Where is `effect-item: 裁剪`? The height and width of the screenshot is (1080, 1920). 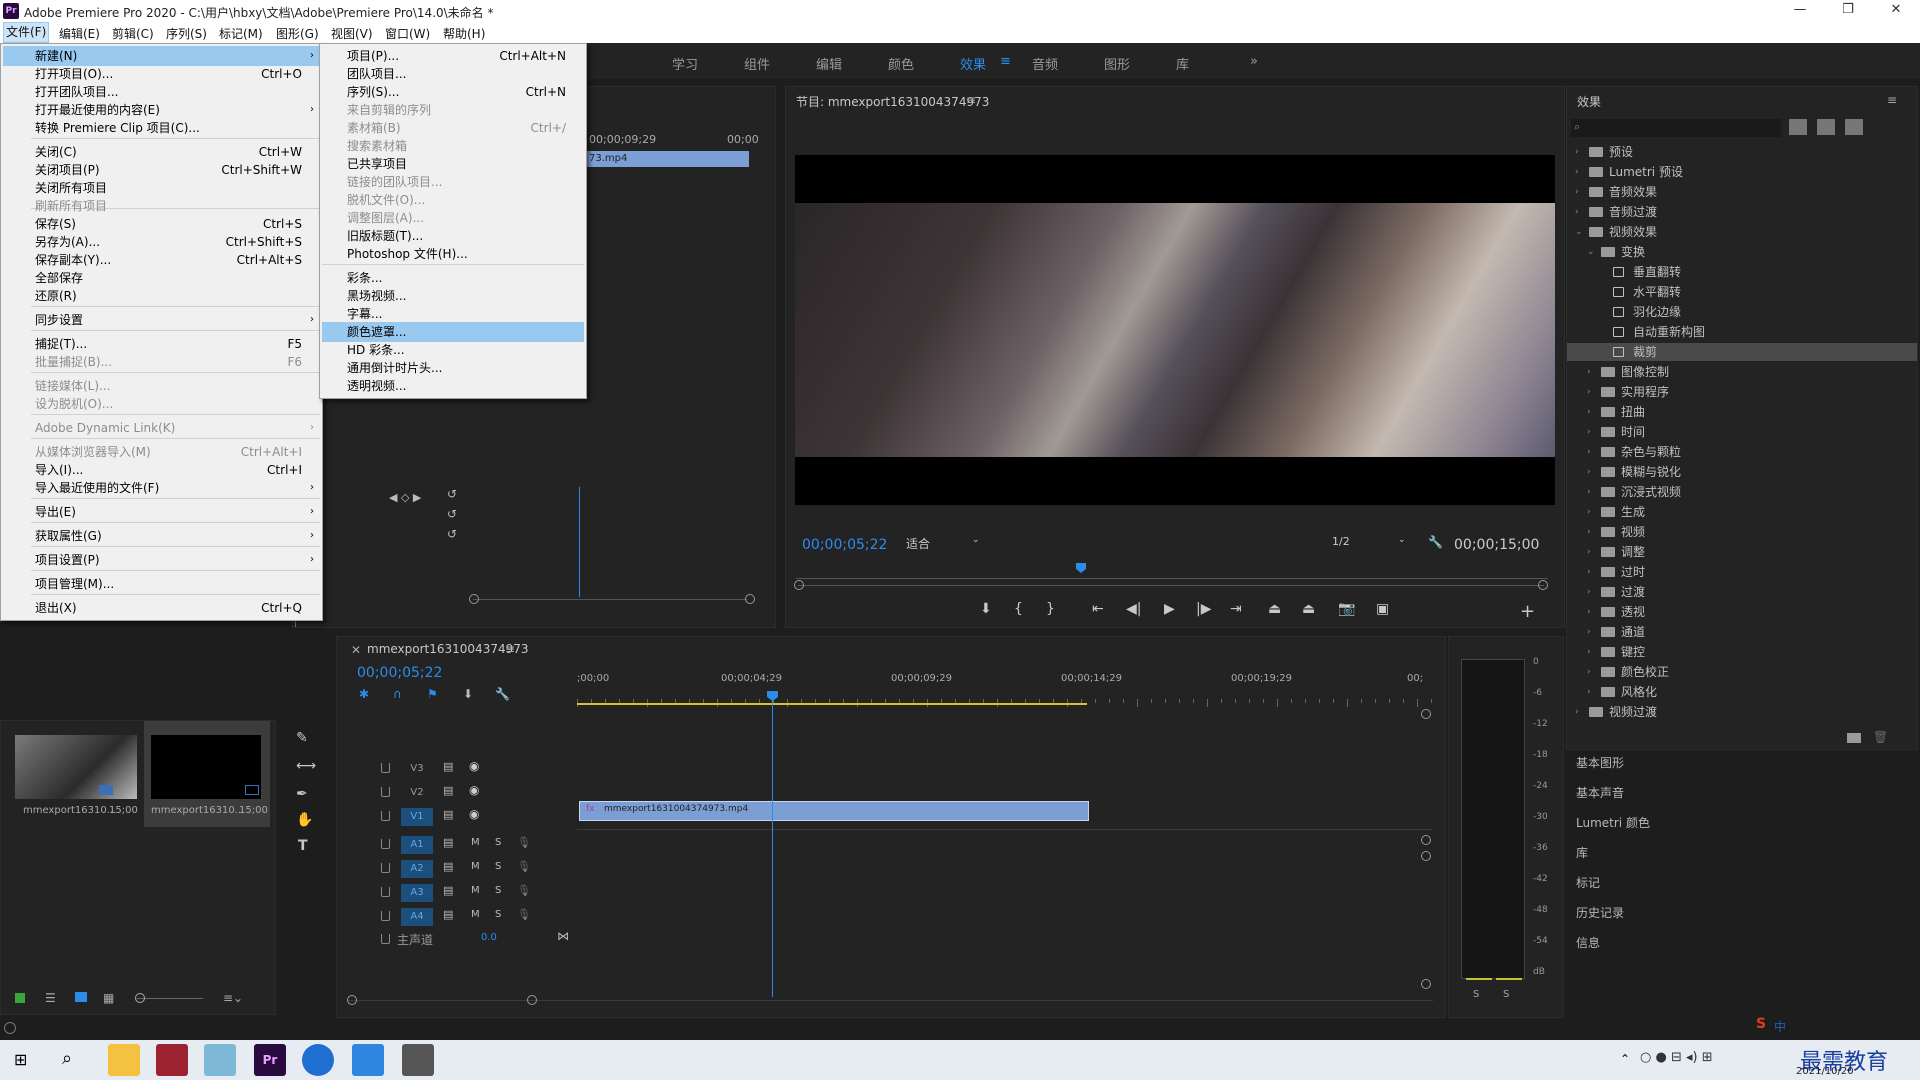 effect-item: 裁剪 is located at coordinates (1742, 352).